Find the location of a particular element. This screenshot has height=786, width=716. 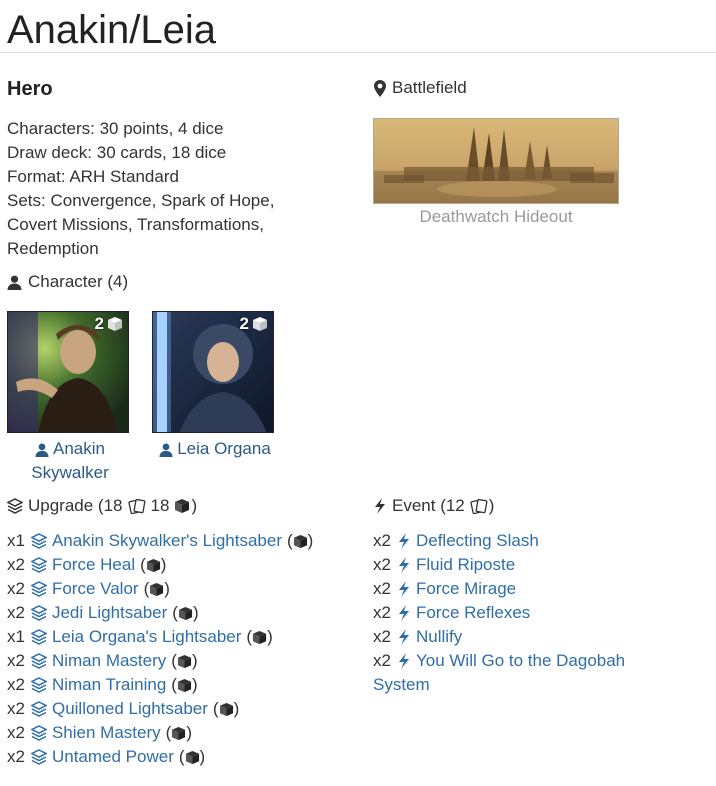

battlefield-header: Battlefield is located at coordinates (420, 88).